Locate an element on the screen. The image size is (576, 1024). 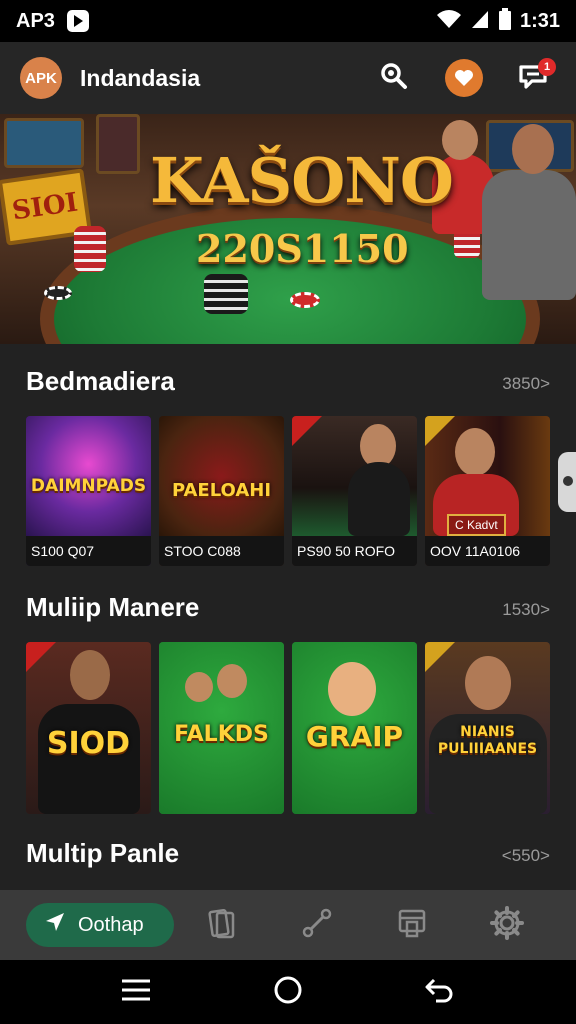
status-bar: AP3 1:31 is located at coordinates (288, 21).